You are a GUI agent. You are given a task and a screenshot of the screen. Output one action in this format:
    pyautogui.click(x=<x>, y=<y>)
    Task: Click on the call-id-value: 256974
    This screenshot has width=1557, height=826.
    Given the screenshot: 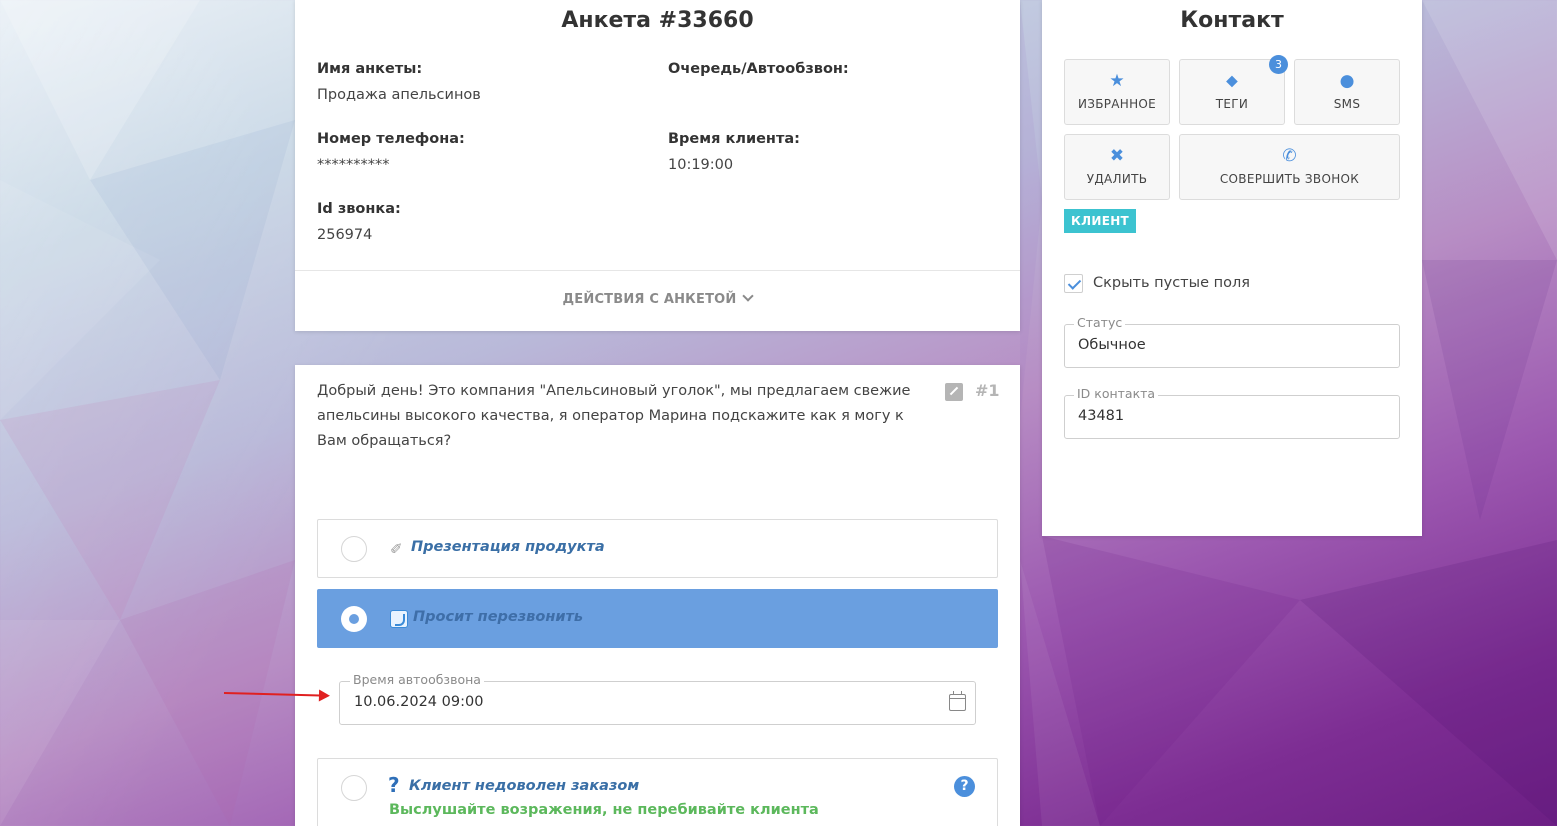 What is the action you would take?
    pyautogui.click(x=345, y=235)
    